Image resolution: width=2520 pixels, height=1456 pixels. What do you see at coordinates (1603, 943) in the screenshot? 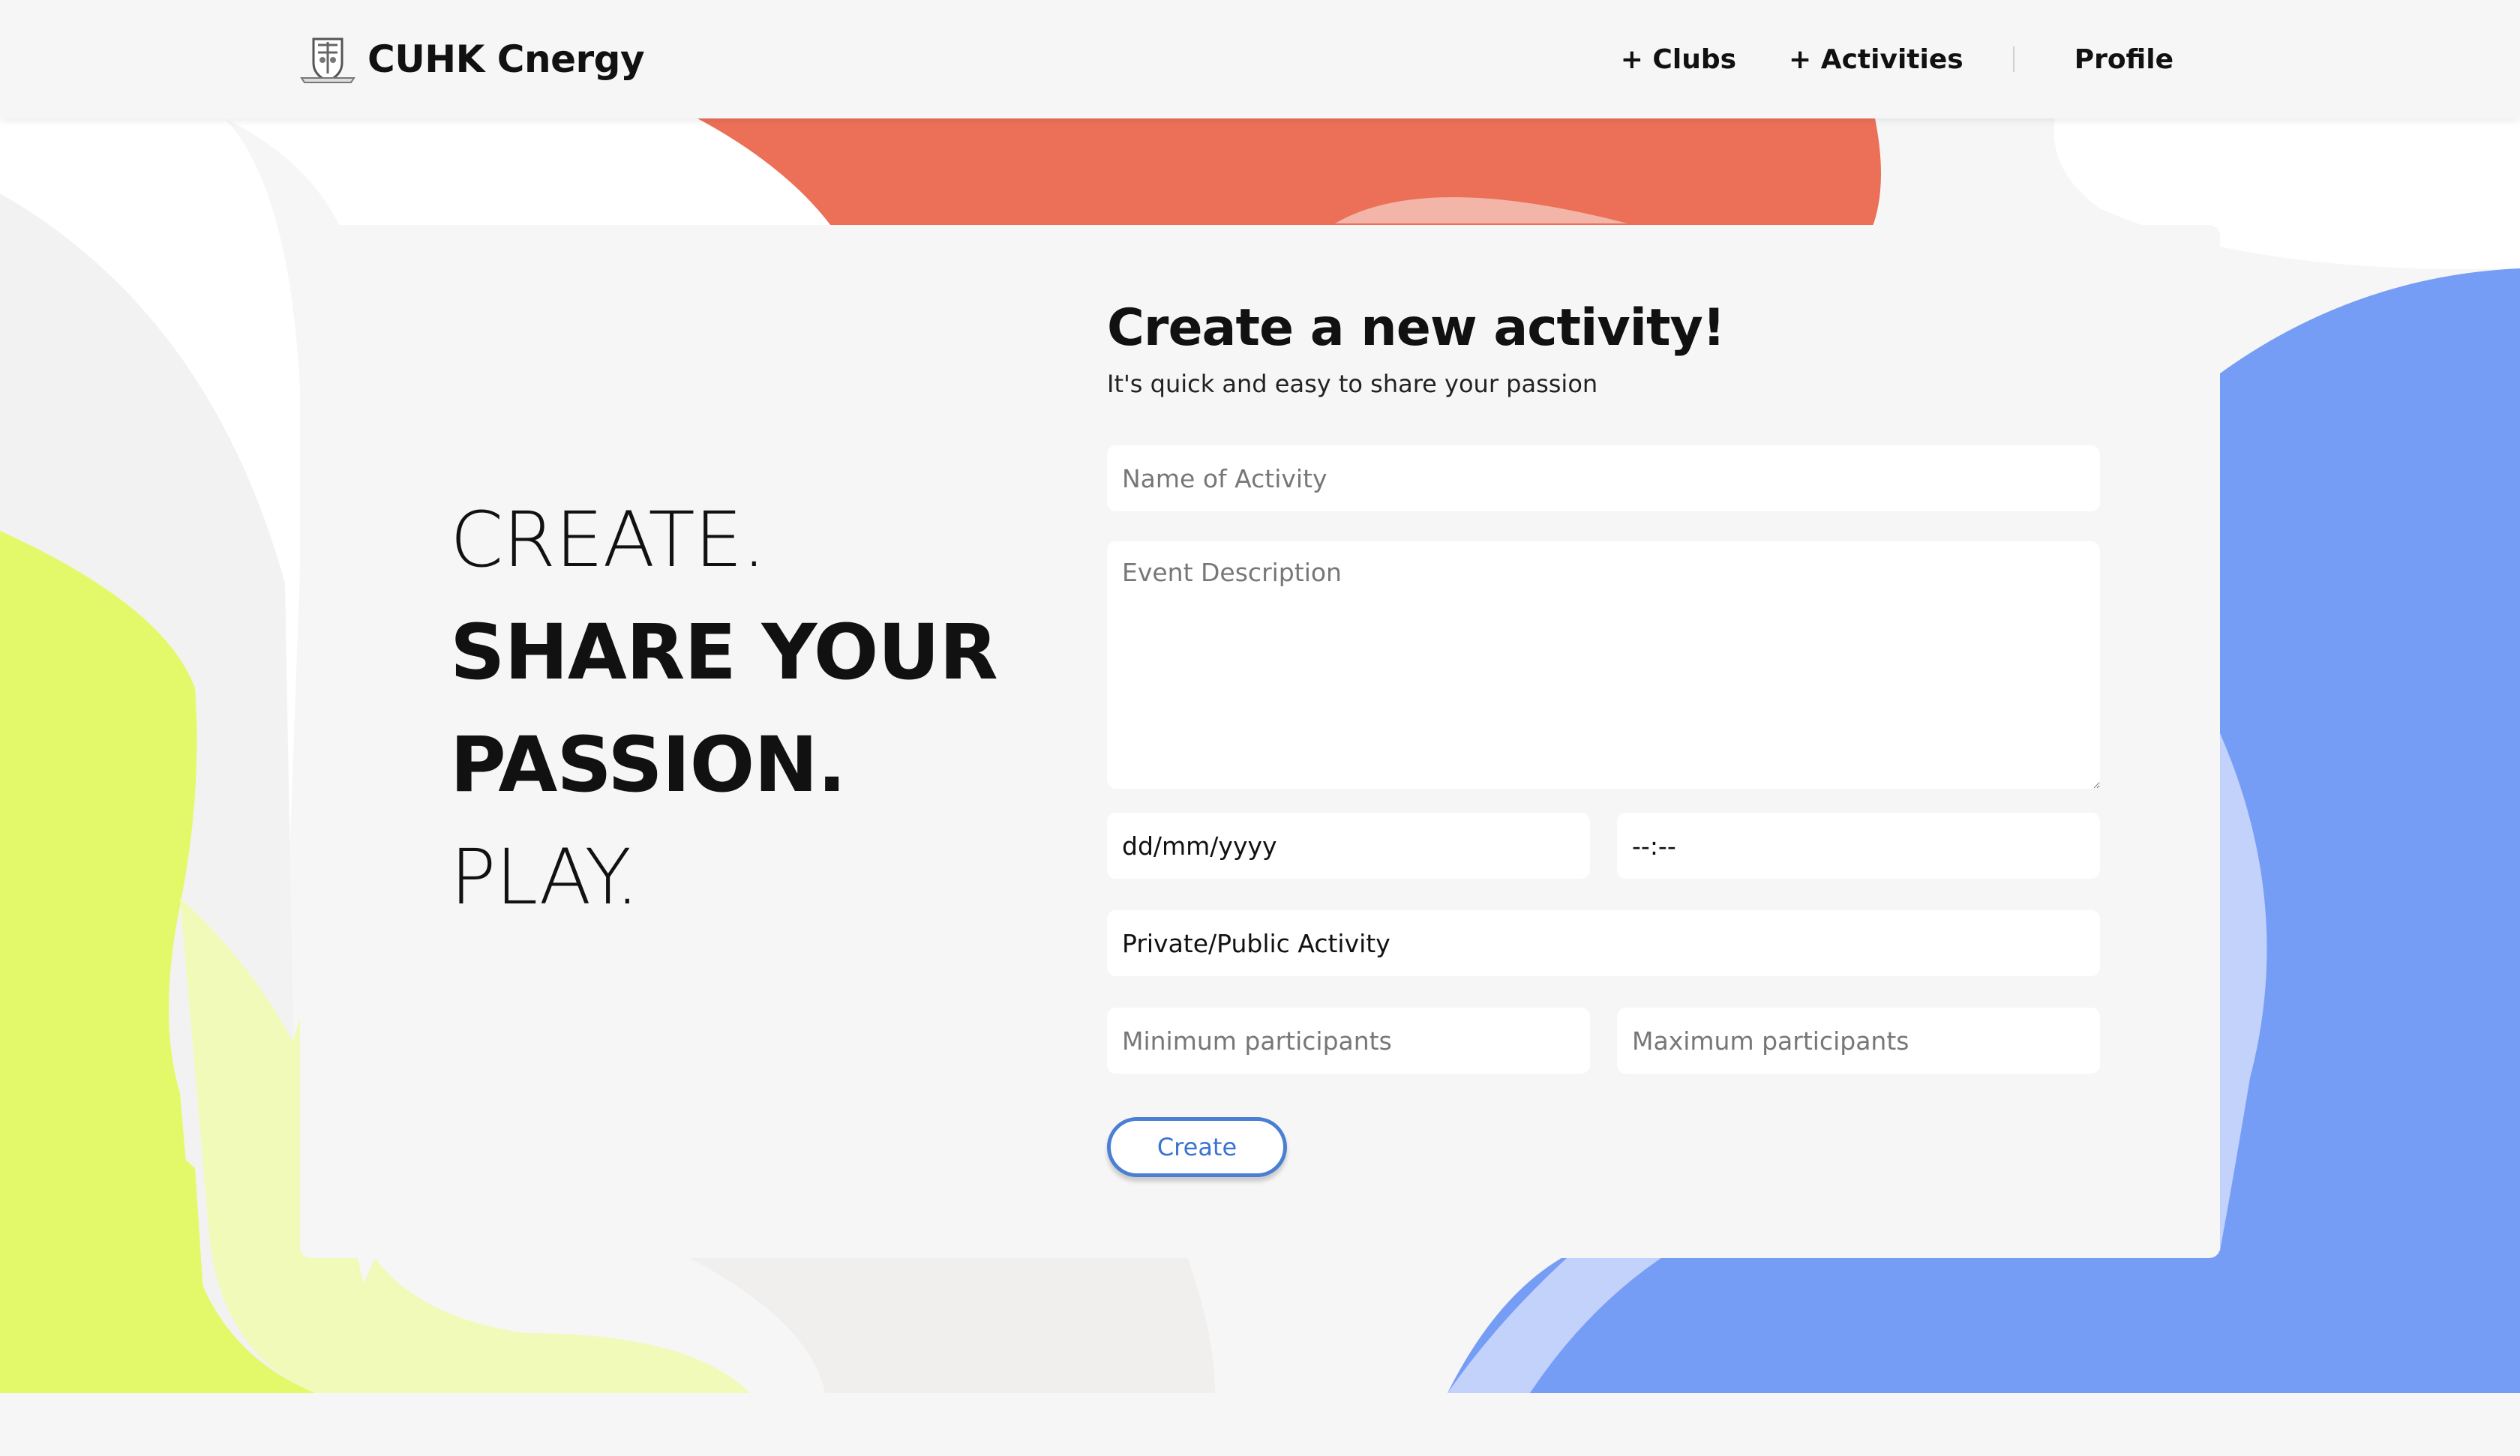
I see `privacy-select: Private/Public Activity` at bounding box center [1603, 943].